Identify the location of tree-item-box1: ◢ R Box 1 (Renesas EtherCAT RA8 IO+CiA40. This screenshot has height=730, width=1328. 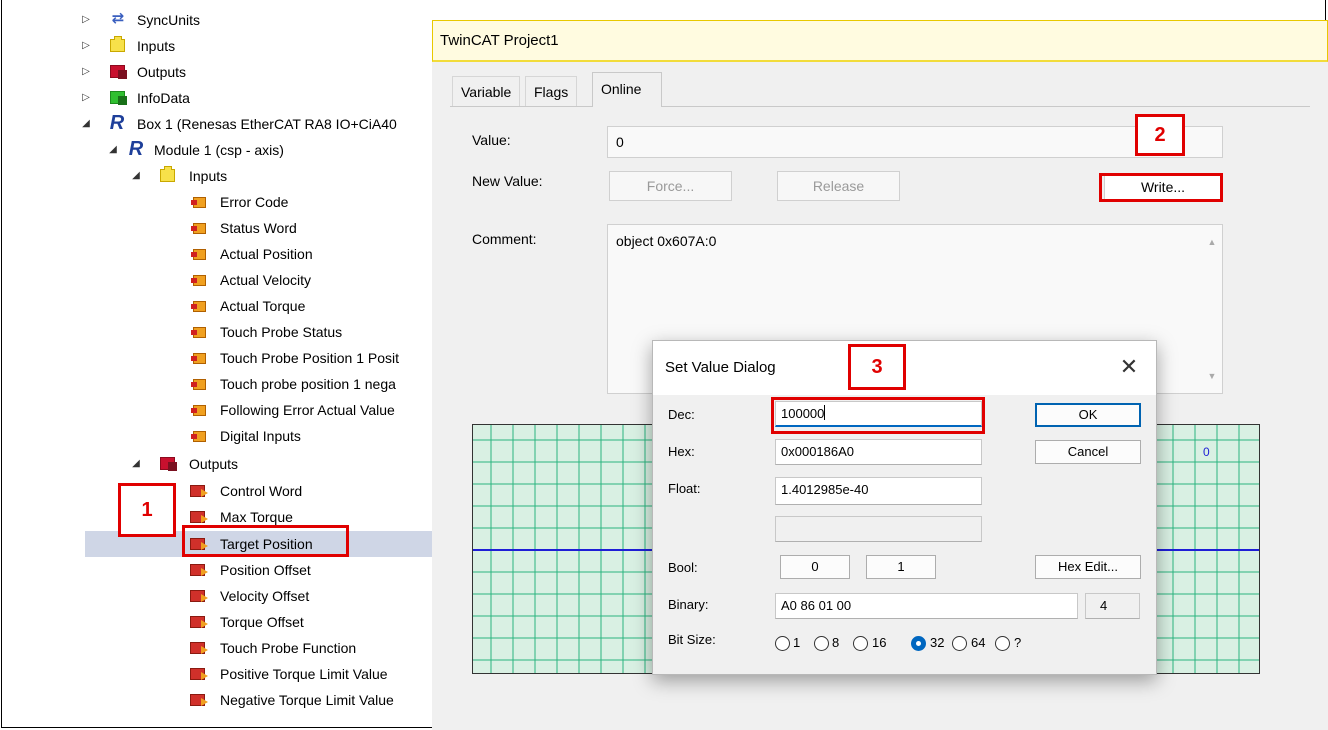
(256, 124).